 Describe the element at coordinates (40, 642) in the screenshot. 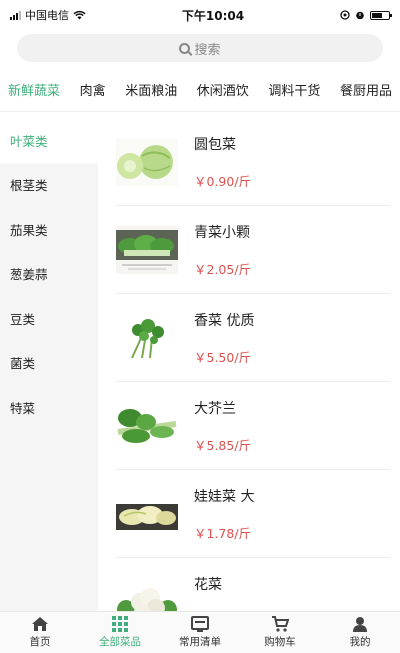

I see `tab-home-label: 首页` at that location.